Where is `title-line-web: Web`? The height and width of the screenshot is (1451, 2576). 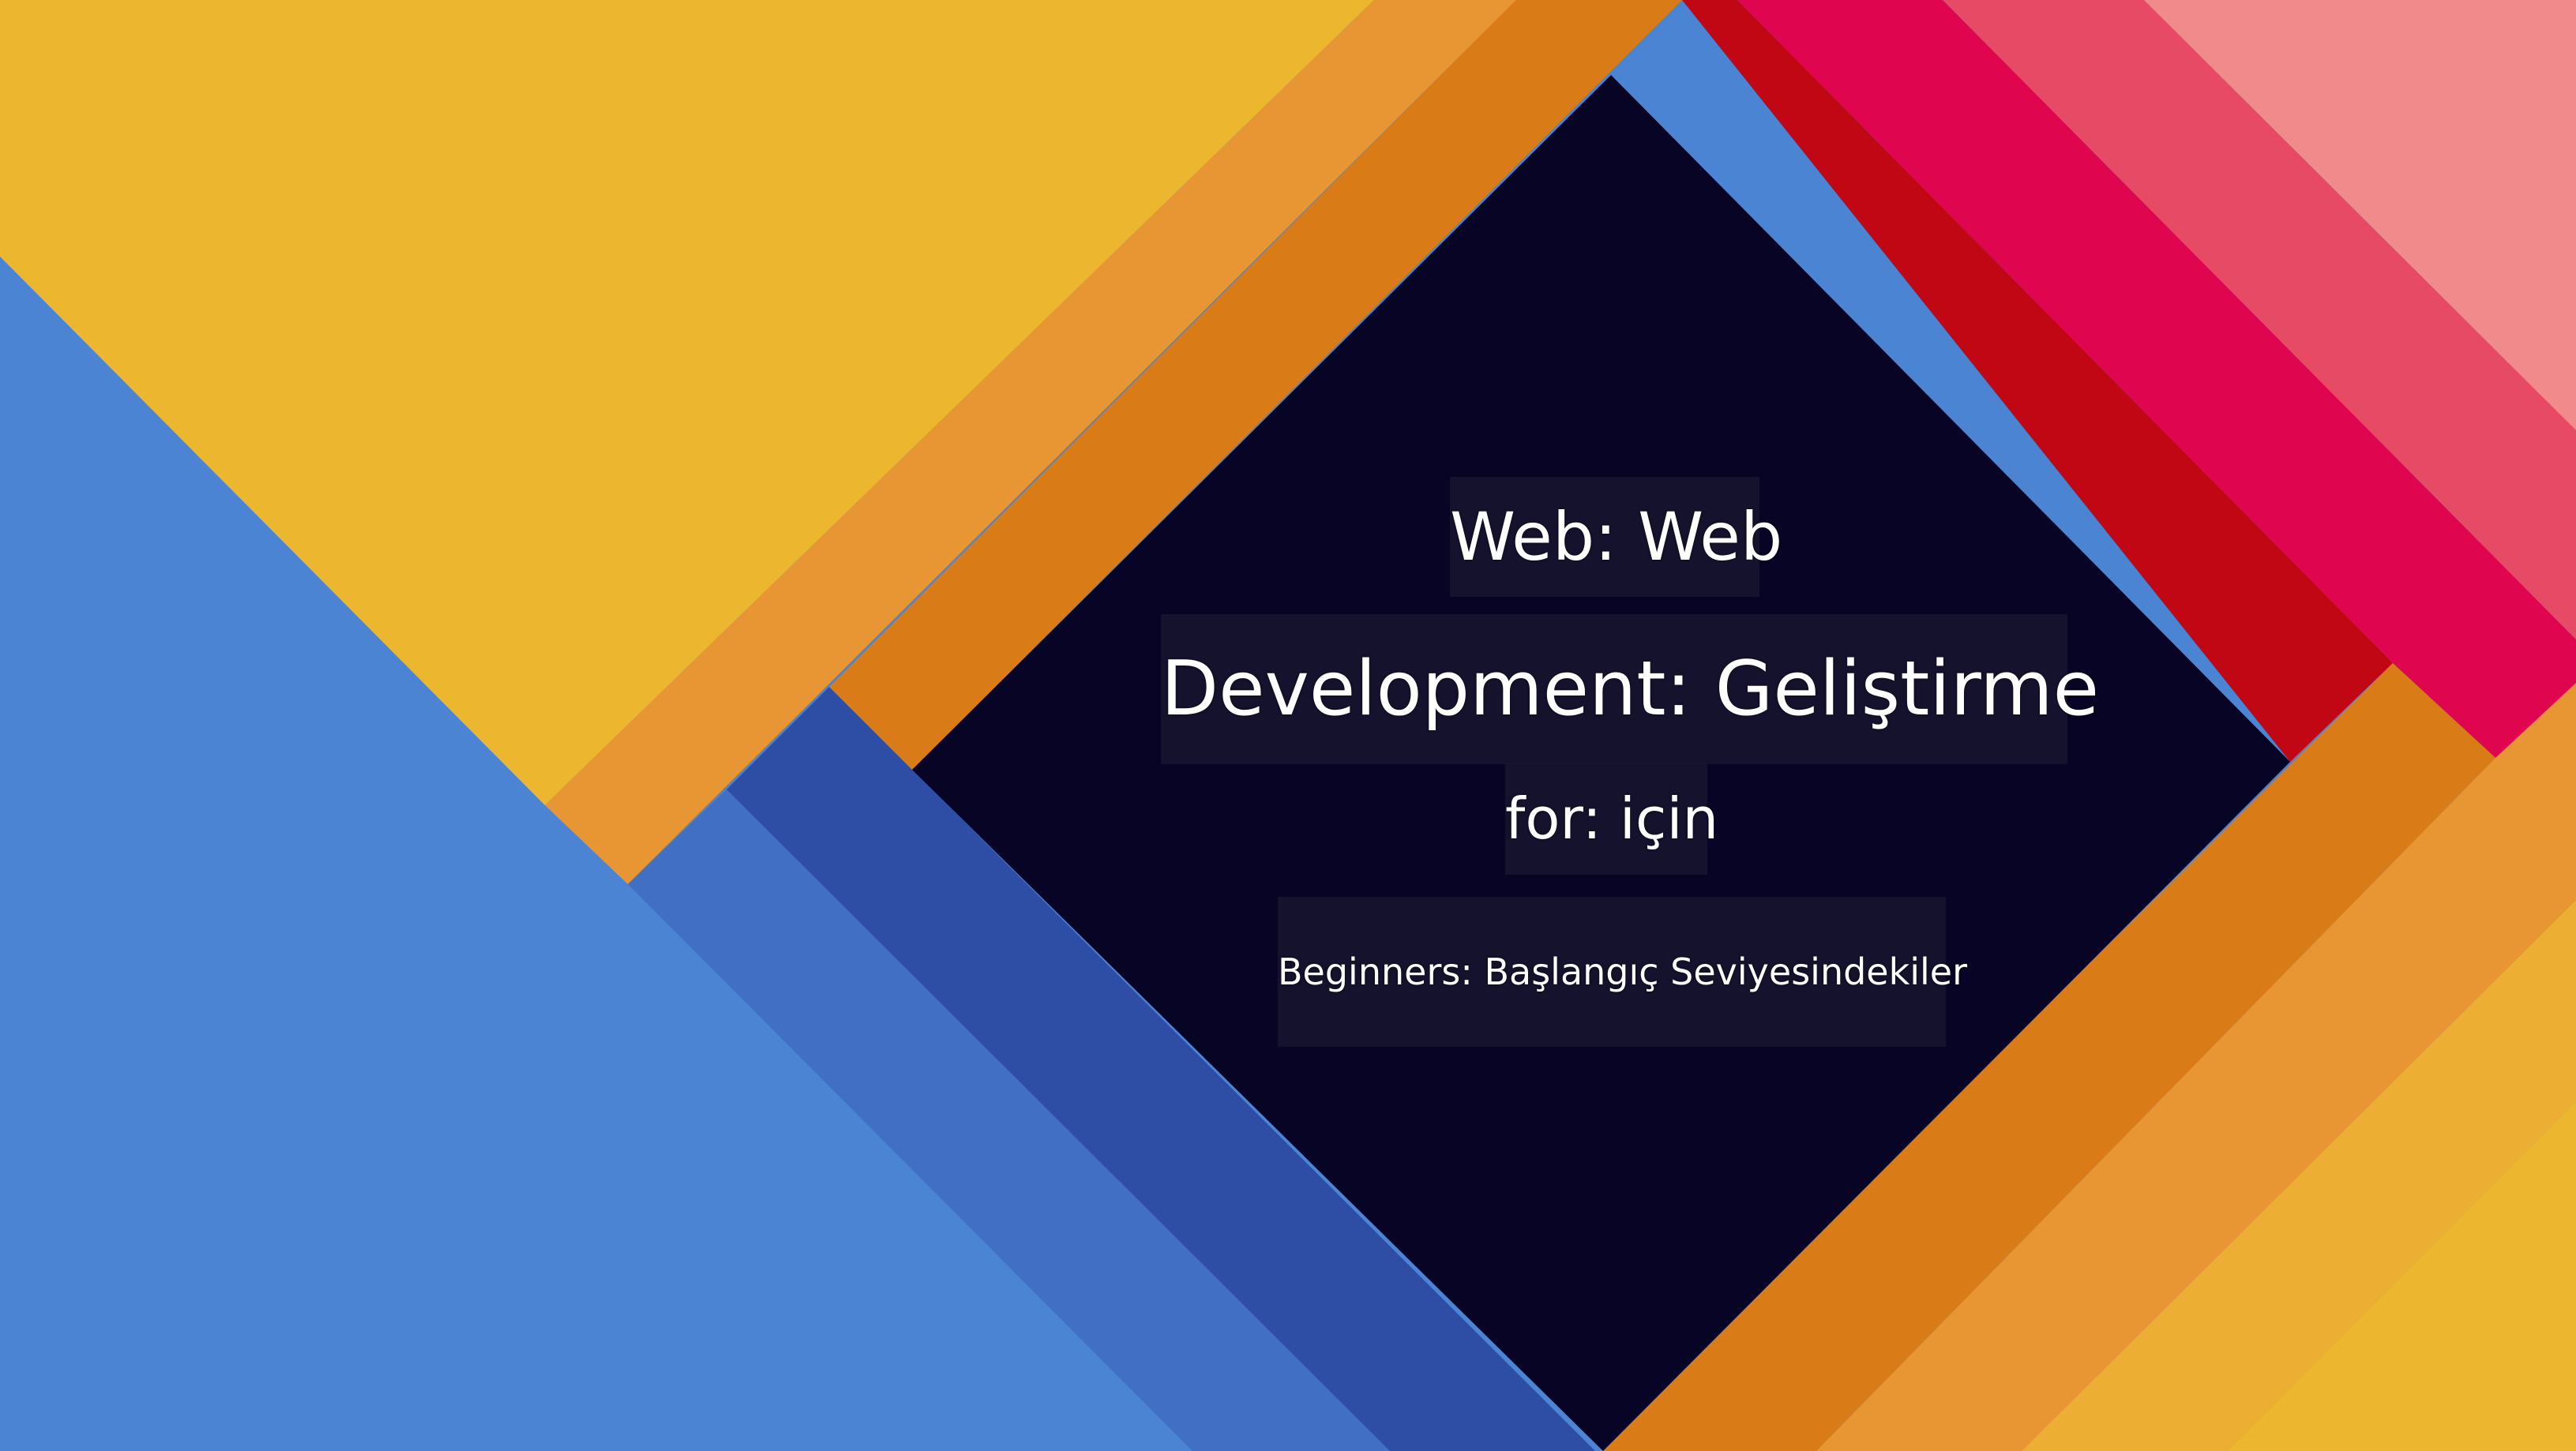
title-line-web: Web is located at coordinates (1616, 537).